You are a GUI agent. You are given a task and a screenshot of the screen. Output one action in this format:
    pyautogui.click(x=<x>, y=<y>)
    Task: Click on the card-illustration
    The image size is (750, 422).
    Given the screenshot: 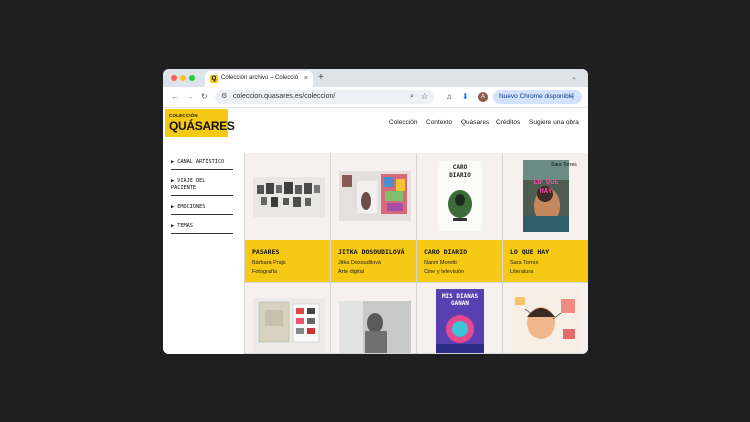 What is the action you would take?
    pyautogui.click(x=545, y=318)
    